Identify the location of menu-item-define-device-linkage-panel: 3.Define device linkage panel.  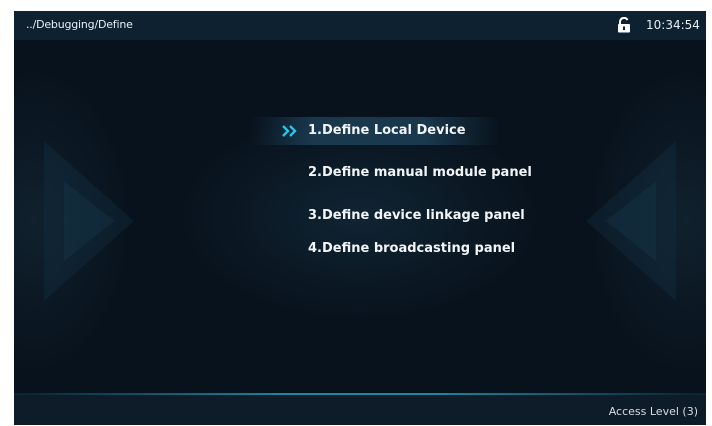
(387, 216).